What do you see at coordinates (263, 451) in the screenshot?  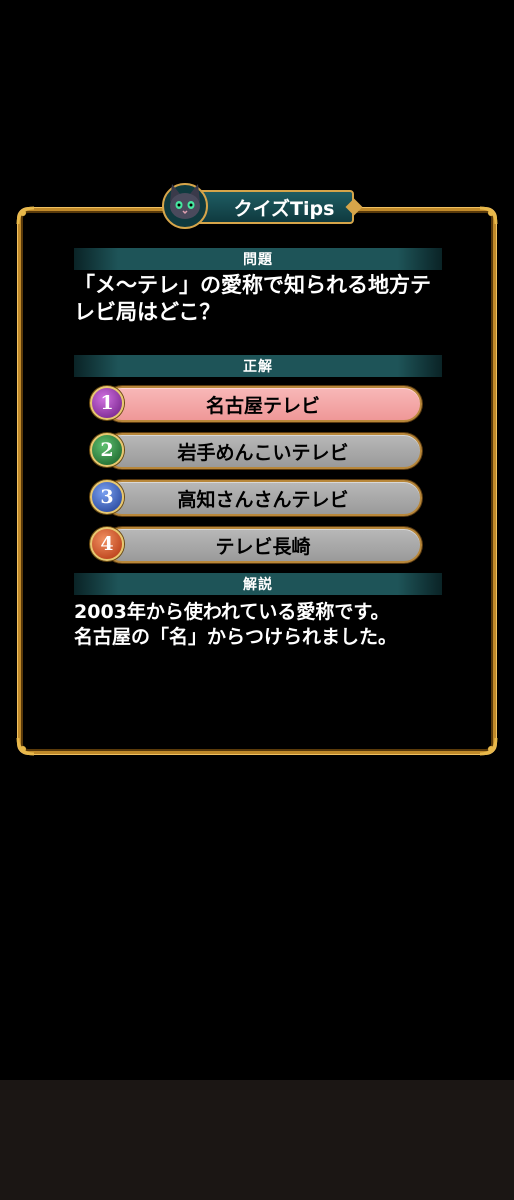 I see `choice-label: 岩手めんこいテレビ` at bounding box center [263, 451].